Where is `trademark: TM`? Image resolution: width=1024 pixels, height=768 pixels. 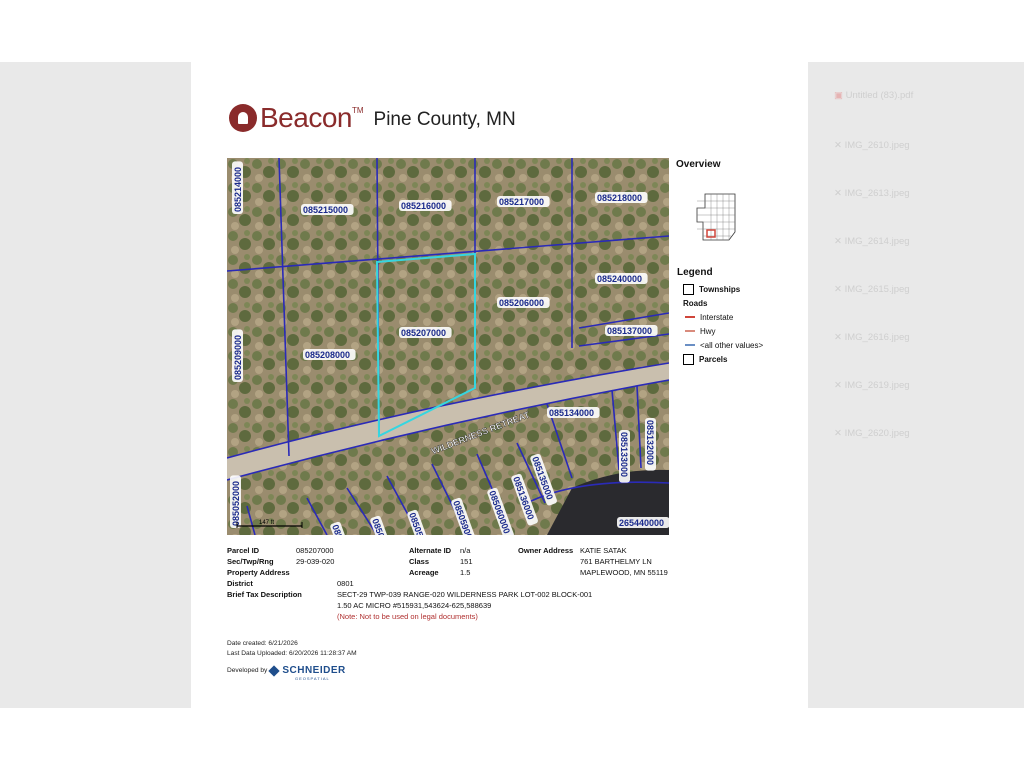
trademark: TM is located at coordinates (357, 110).